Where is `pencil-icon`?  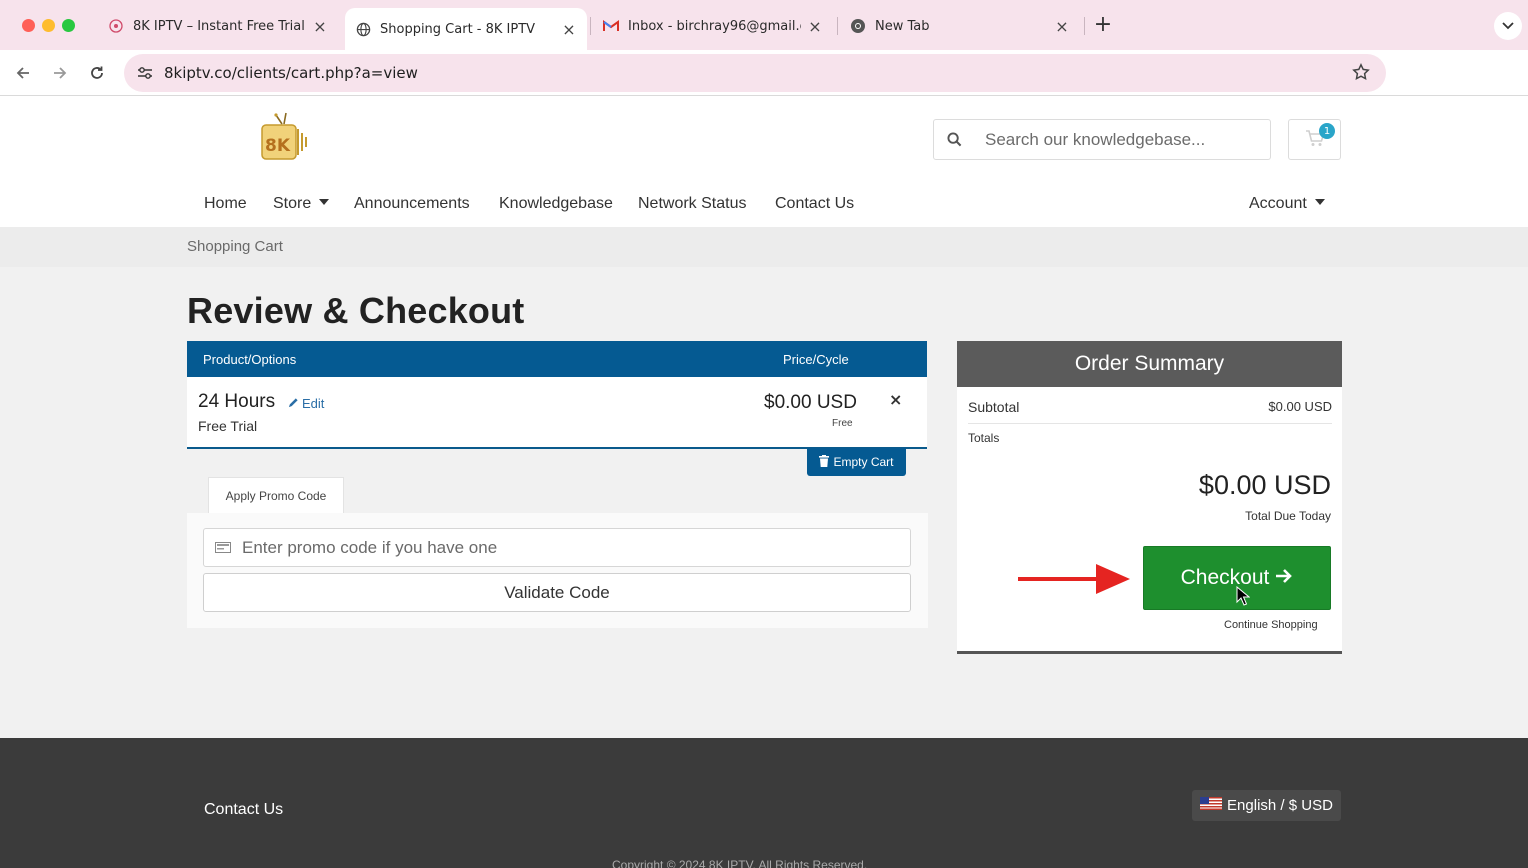 pencil-icon is located at coordinates (293, 403).